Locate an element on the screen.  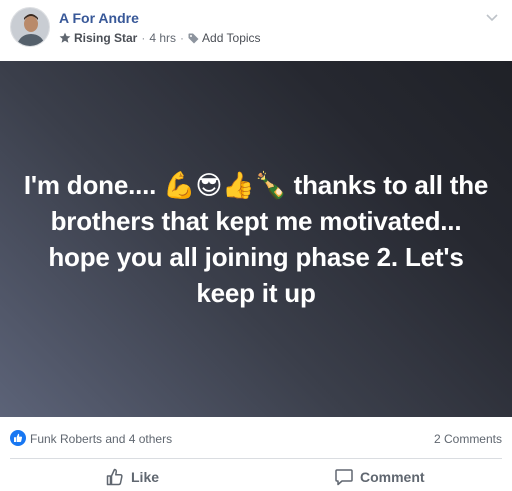
comment-button: Comment is located at coordinates (379, 477).